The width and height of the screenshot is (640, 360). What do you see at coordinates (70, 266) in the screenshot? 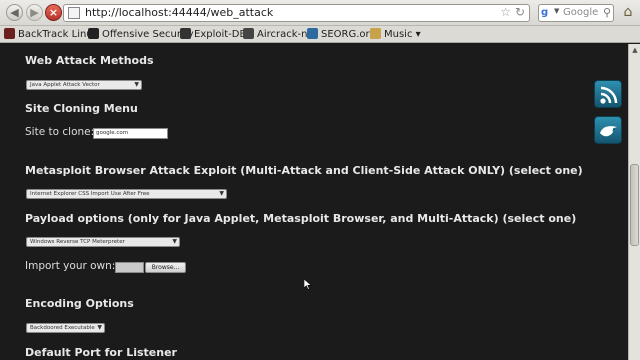
I see `import-your-own-label: Import your own:` at bounding box center [70, 266].